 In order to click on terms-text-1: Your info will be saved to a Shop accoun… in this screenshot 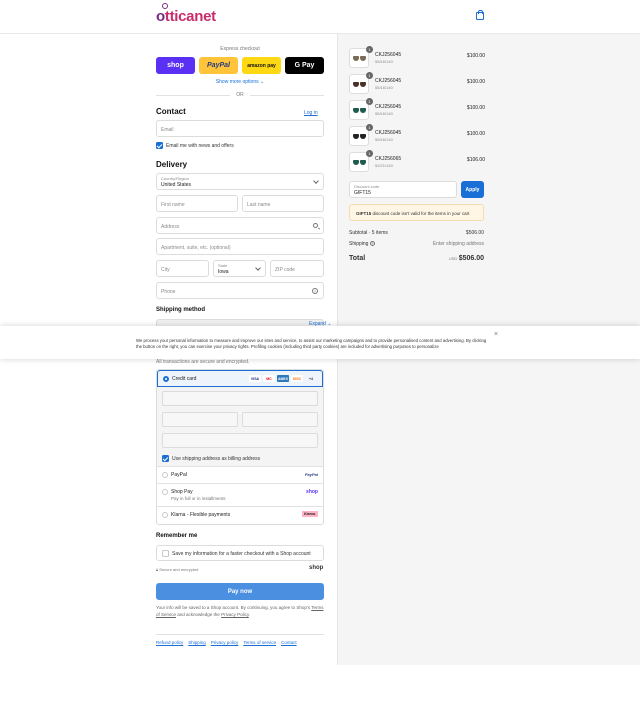, I will do `click(233, 607)`.